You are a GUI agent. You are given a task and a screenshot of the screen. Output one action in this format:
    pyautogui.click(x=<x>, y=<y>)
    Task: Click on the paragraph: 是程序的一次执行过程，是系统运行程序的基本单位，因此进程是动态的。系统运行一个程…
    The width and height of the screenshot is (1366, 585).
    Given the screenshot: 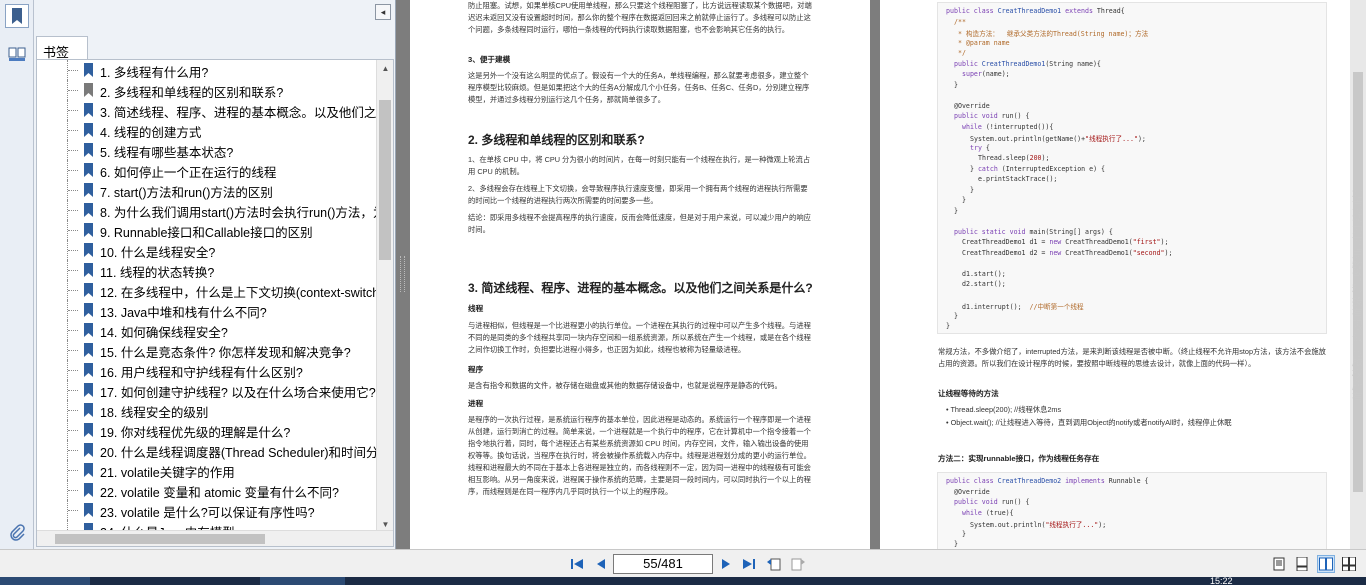 What is the action you would take?
    pyautogui.click(x=639, y=455)
    